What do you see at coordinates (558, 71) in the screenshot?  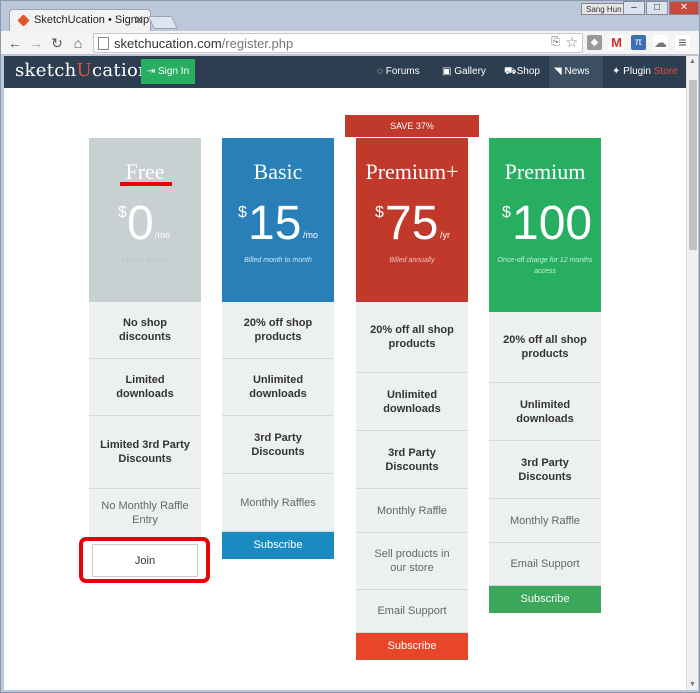 I see `rss-icon: ◥` at bounding box center [558, 71].